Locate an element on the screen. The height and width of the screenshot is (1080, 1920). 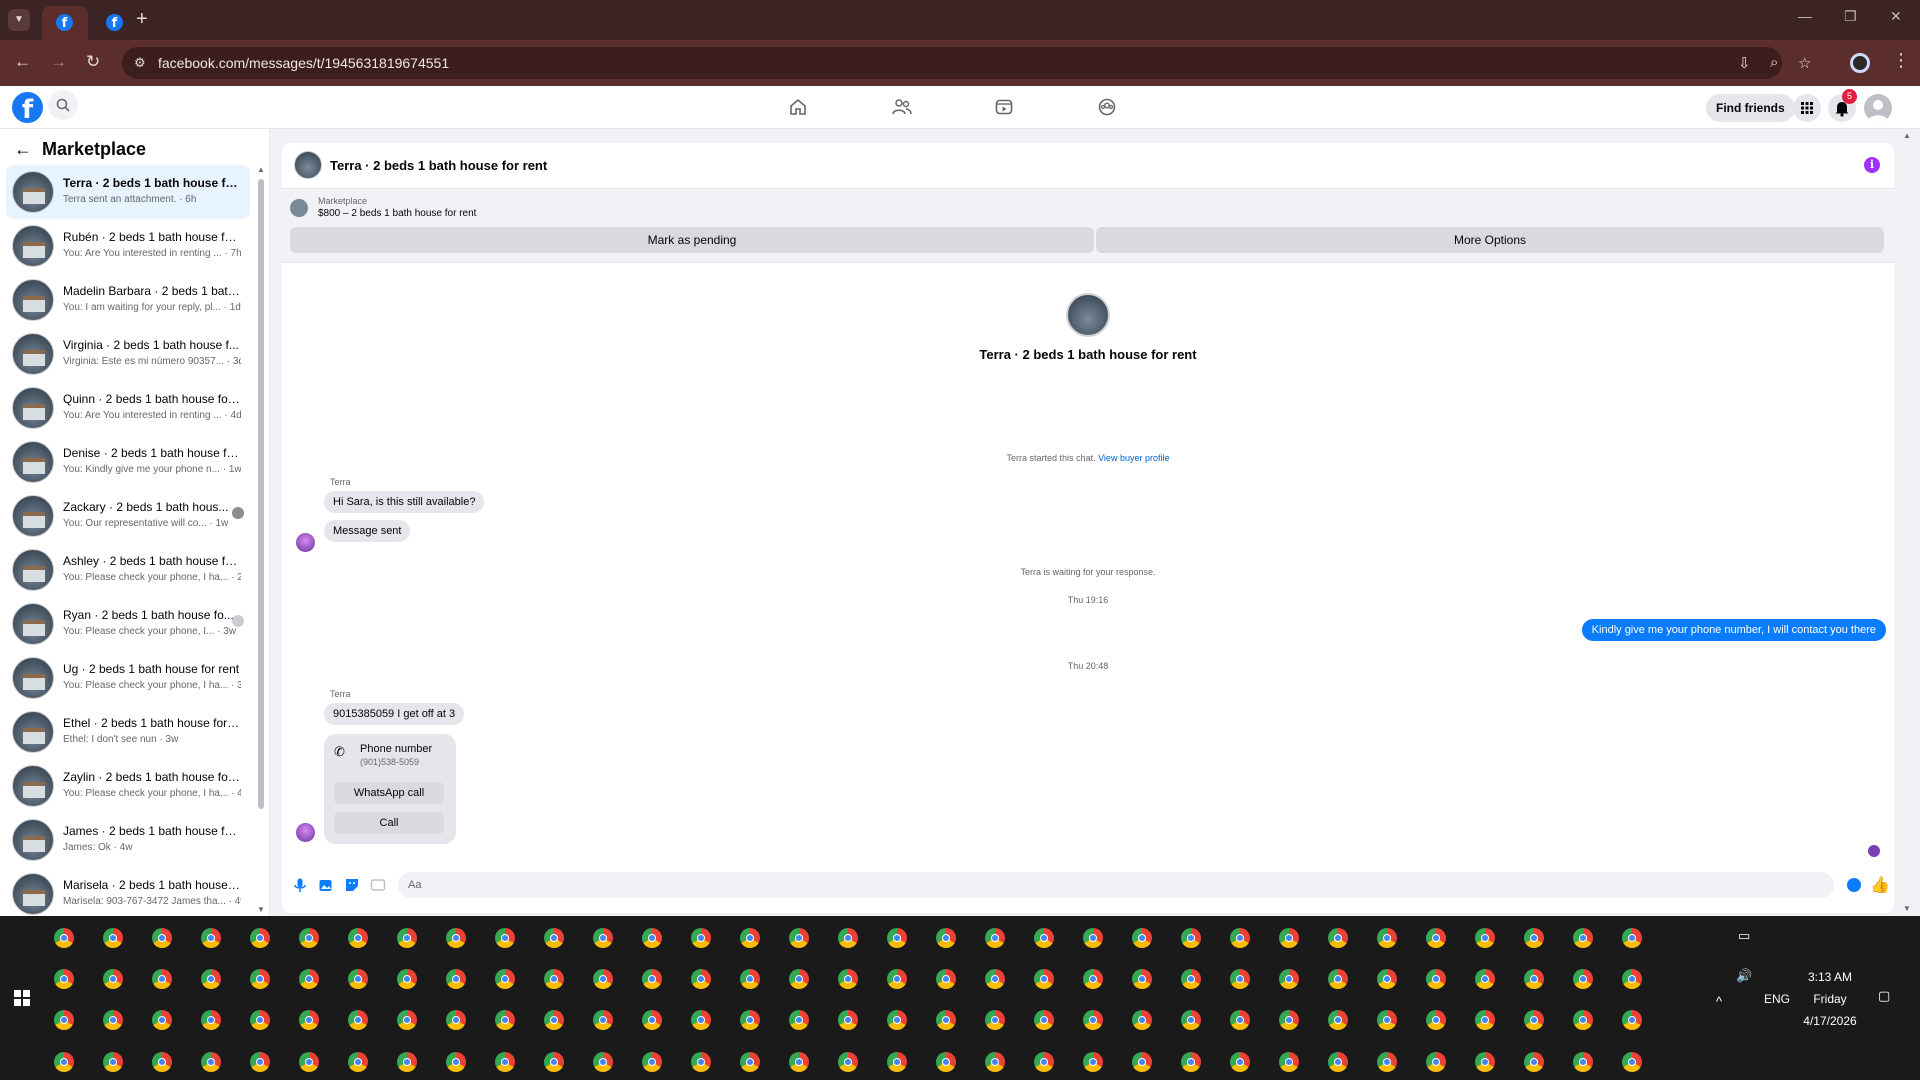
show-desktop-icon: ▭ is located at coordinates (1744, 936).